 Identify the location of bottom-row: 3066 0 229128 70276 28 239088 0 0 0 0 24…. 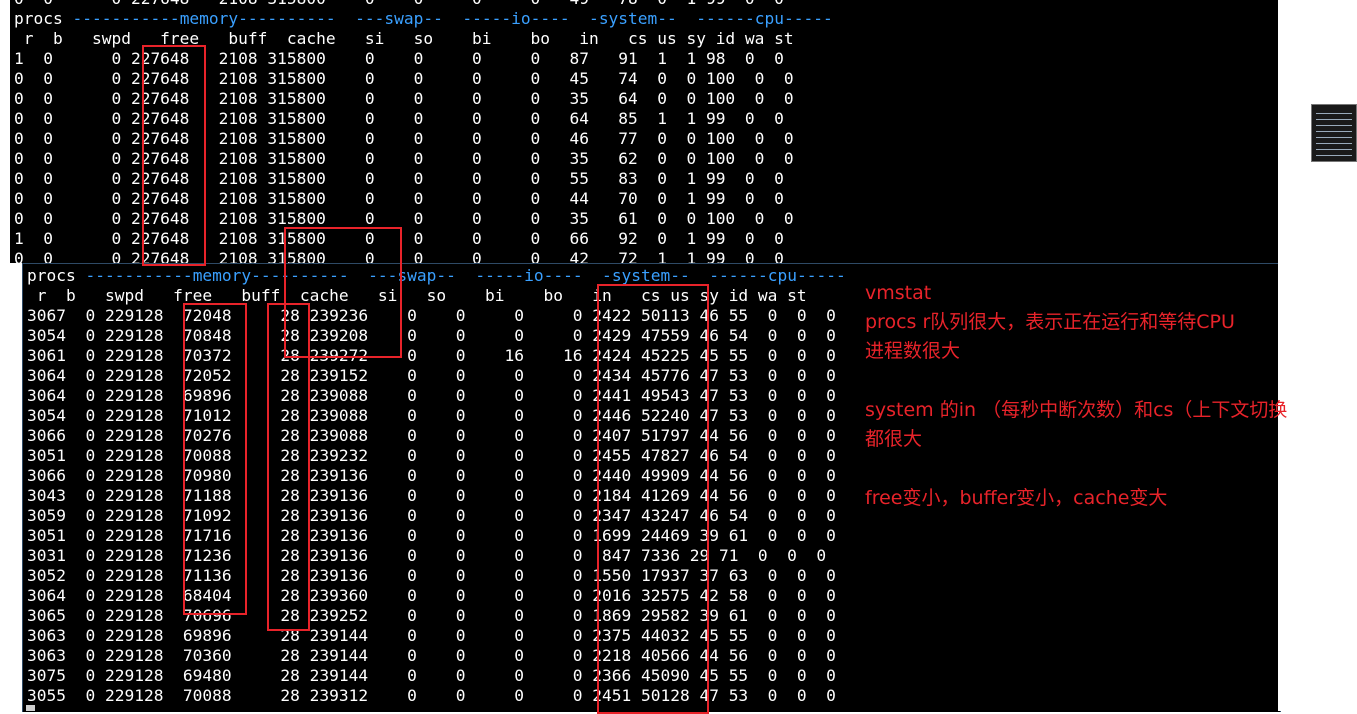
(431, 435).